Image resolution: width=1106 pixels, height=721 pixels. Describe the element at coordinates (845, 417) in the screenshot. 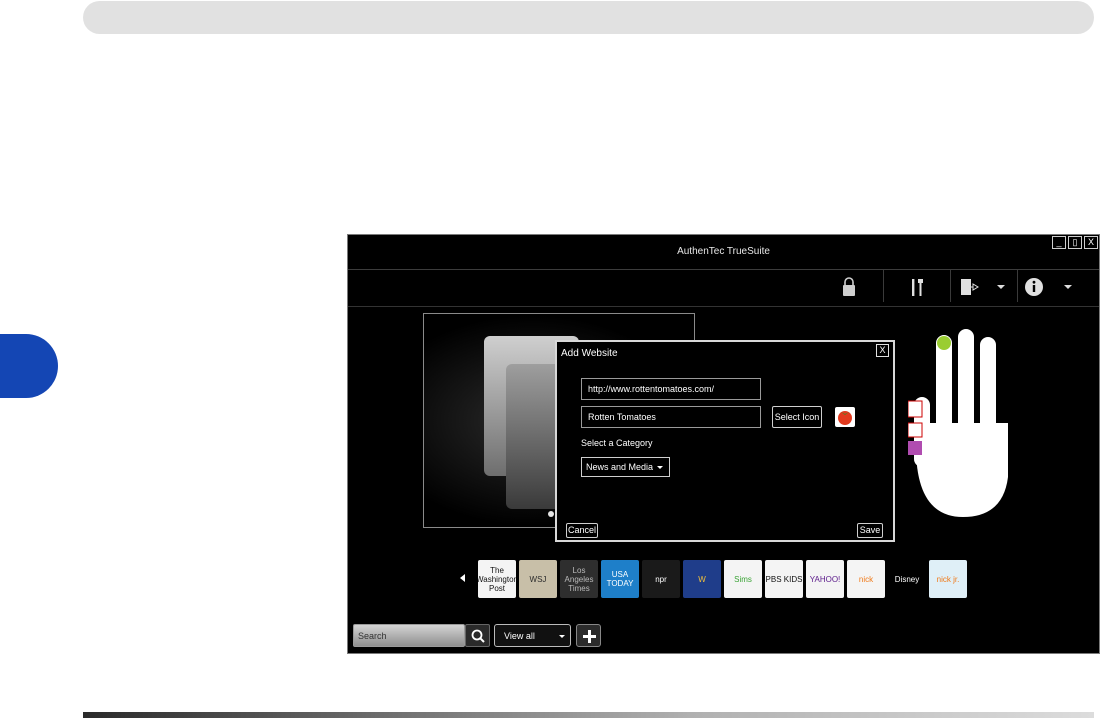

I see `tomato-icon` at that location.